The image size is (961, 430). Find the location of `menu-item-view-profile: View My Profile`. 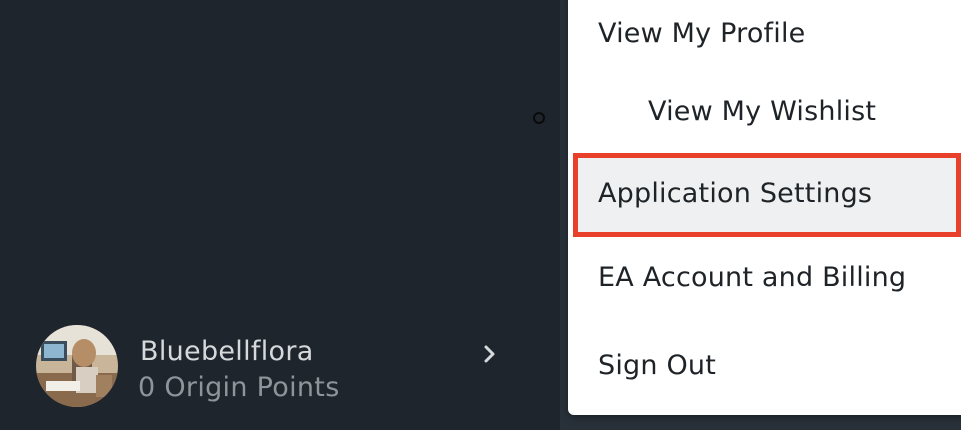

menu-item-view-profile: View My Profile is located at coordinates (764, 40).